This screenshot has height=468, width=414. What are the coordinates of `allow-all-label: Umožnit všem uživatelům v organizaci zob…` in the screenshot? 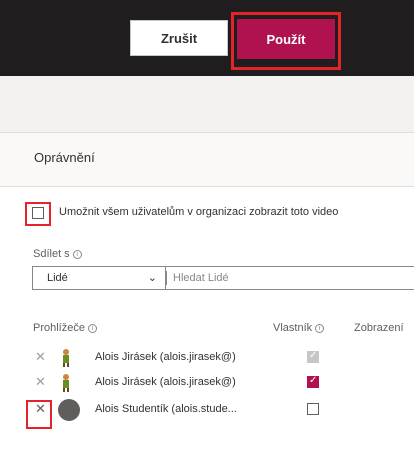 It's located at (199, 212).